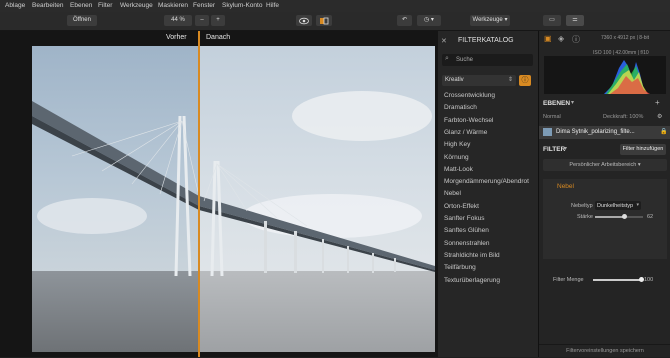  I want to click on image-dimensions: 7360 x 4912 px | 8-bit, so click(625, 38).